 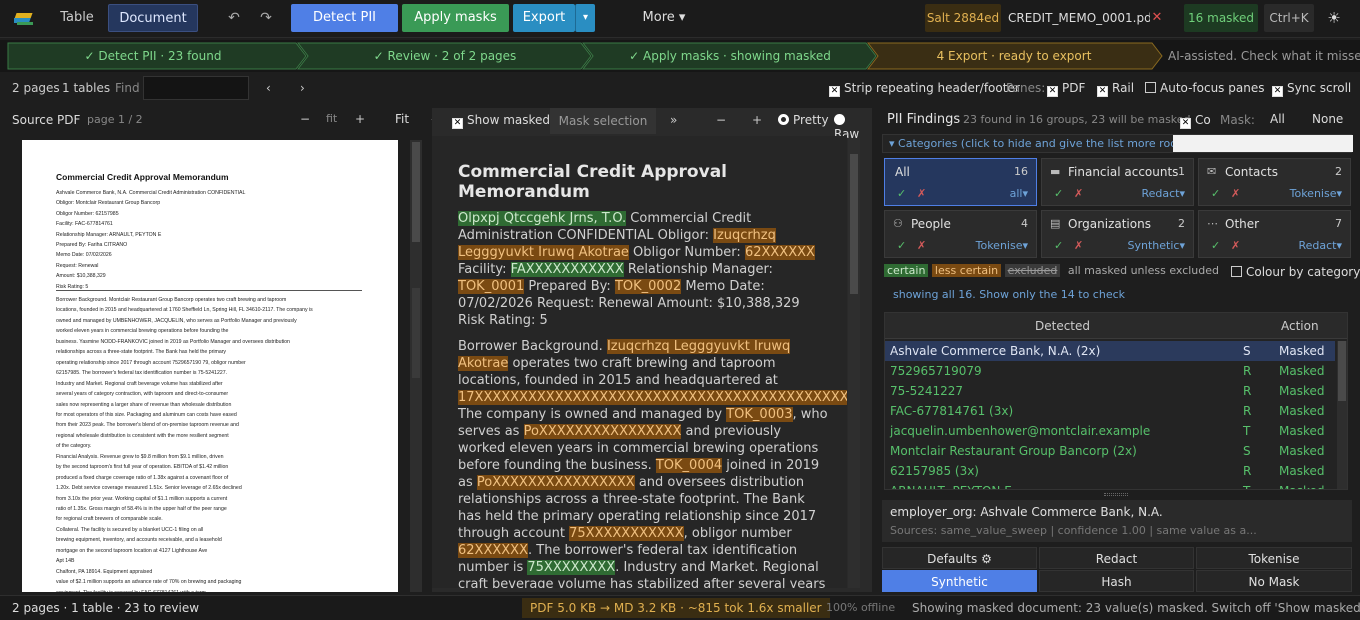 What do you see at coordinates (959, 558) in the screenshot?
I see `defaults-button: Defaults ⚙` at bounding box center [959, 558].